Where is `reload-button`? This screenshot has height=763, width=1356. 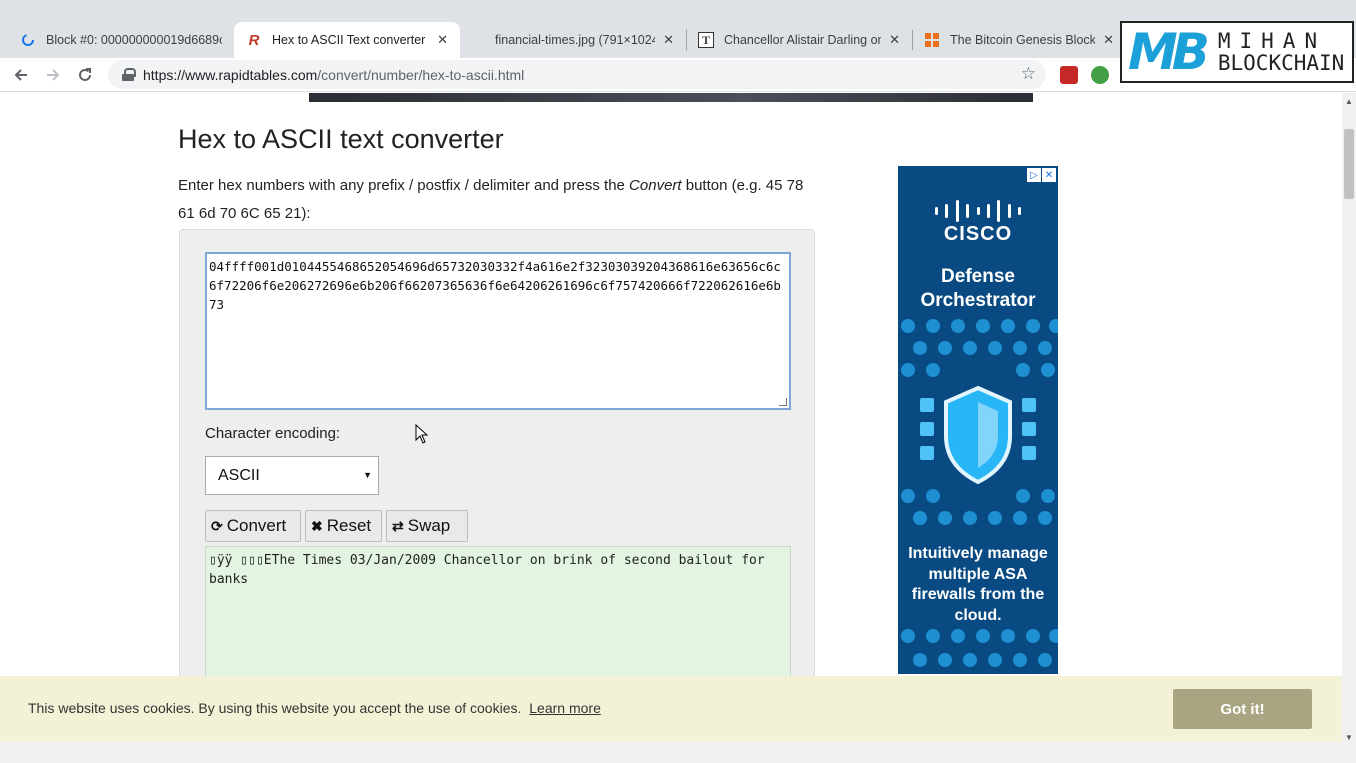 reload-button is located at coordinates (85, 75).